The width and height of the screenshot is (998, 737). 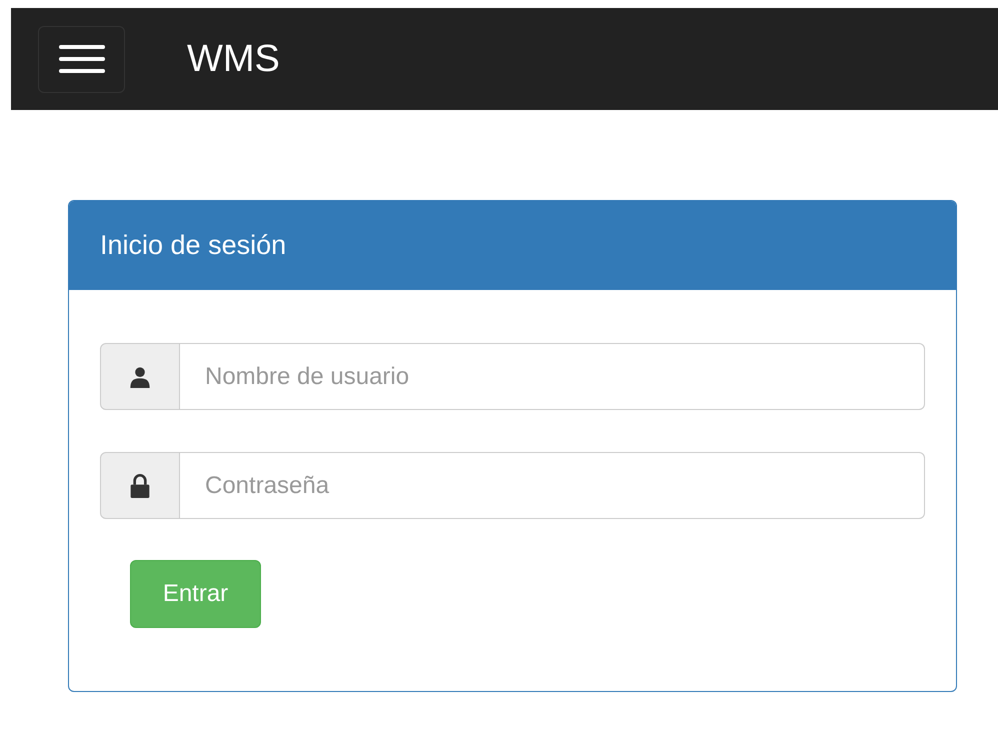 I want to click on input-field: Contraseña, so click(x=552, y=485).